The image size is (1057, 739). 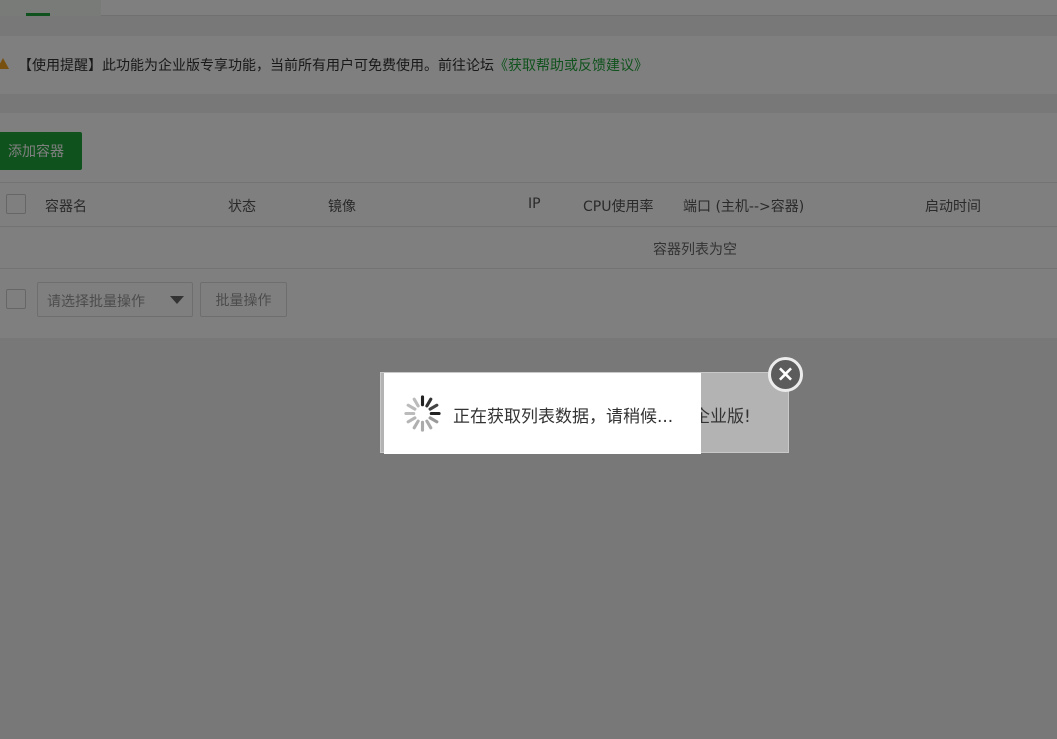 I want to click on loading-spinner-icon, so click(x=422, y=413).